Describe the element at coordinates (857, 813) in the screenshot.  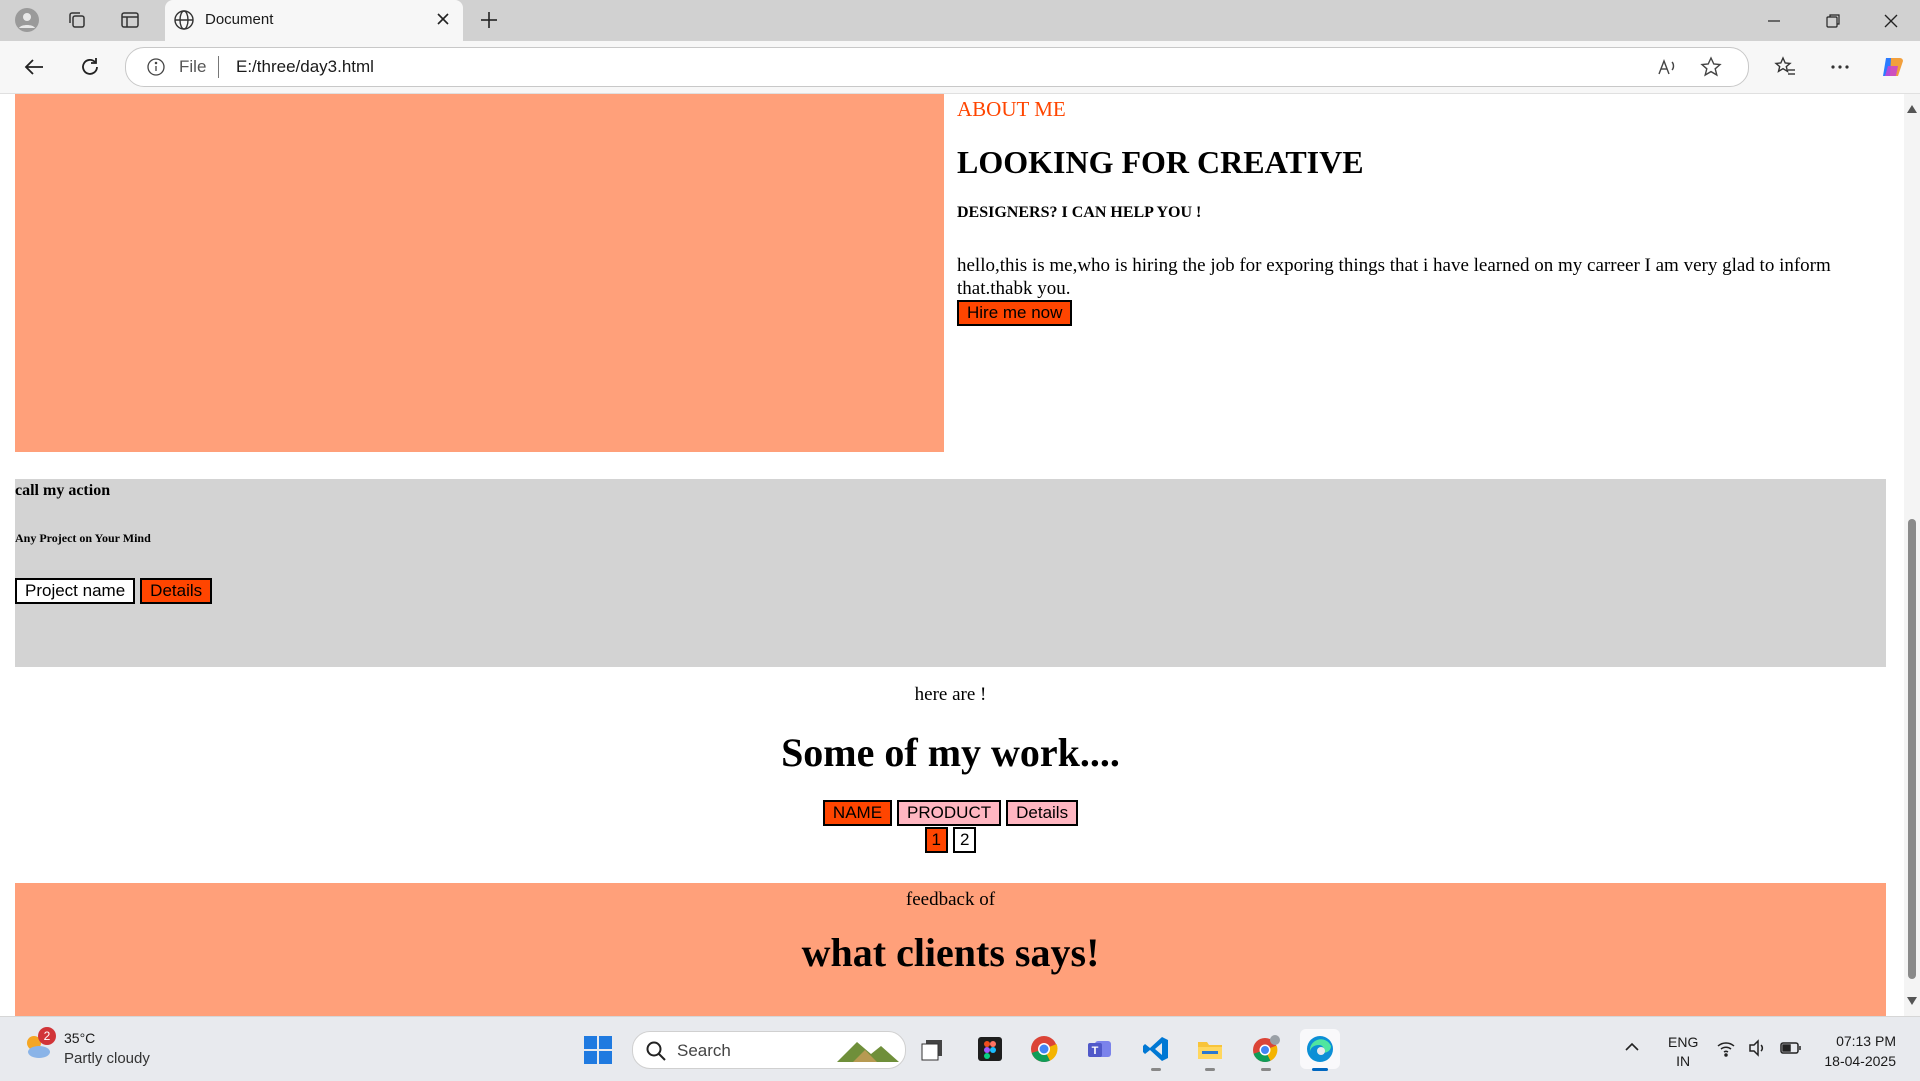
I see `tab-name: NAME` at that location.